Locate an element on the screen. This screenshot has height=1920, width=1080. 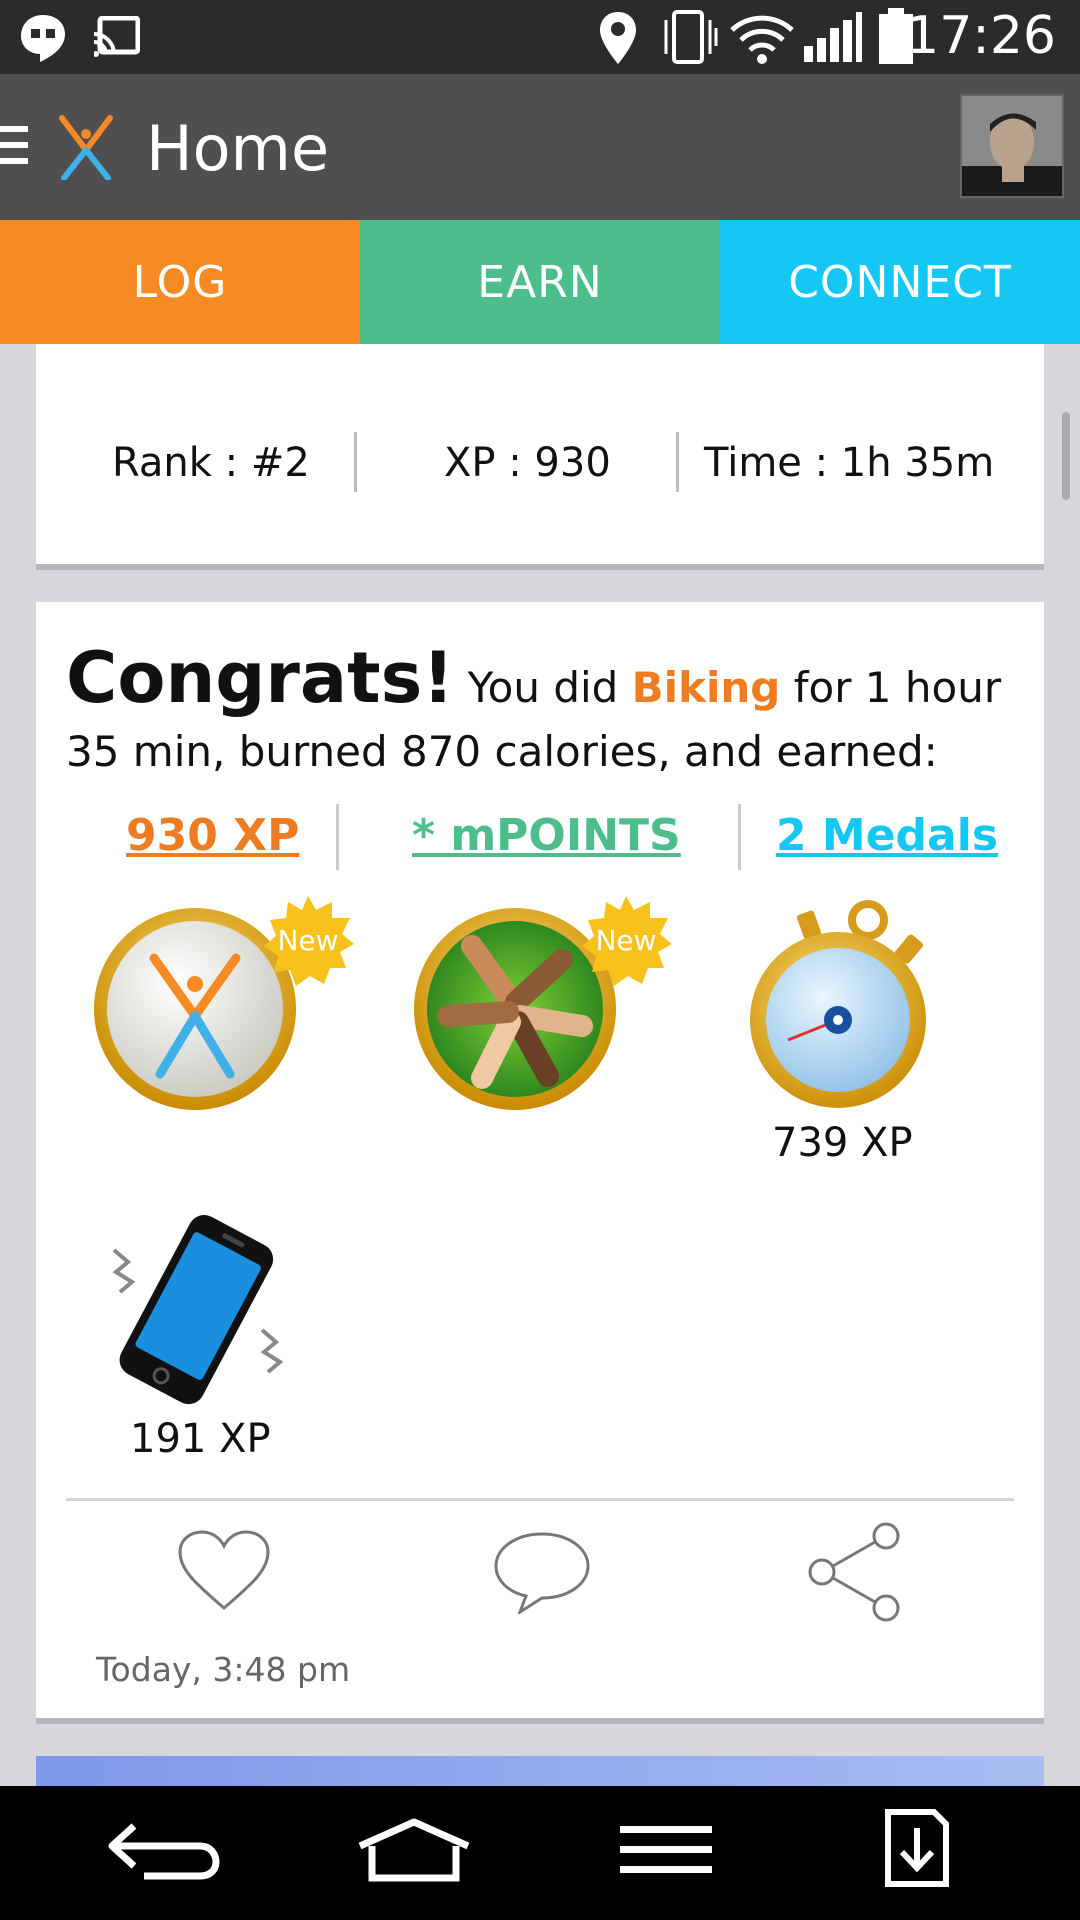
tab-connect: CONNECT is located at coordinates (900, 282).